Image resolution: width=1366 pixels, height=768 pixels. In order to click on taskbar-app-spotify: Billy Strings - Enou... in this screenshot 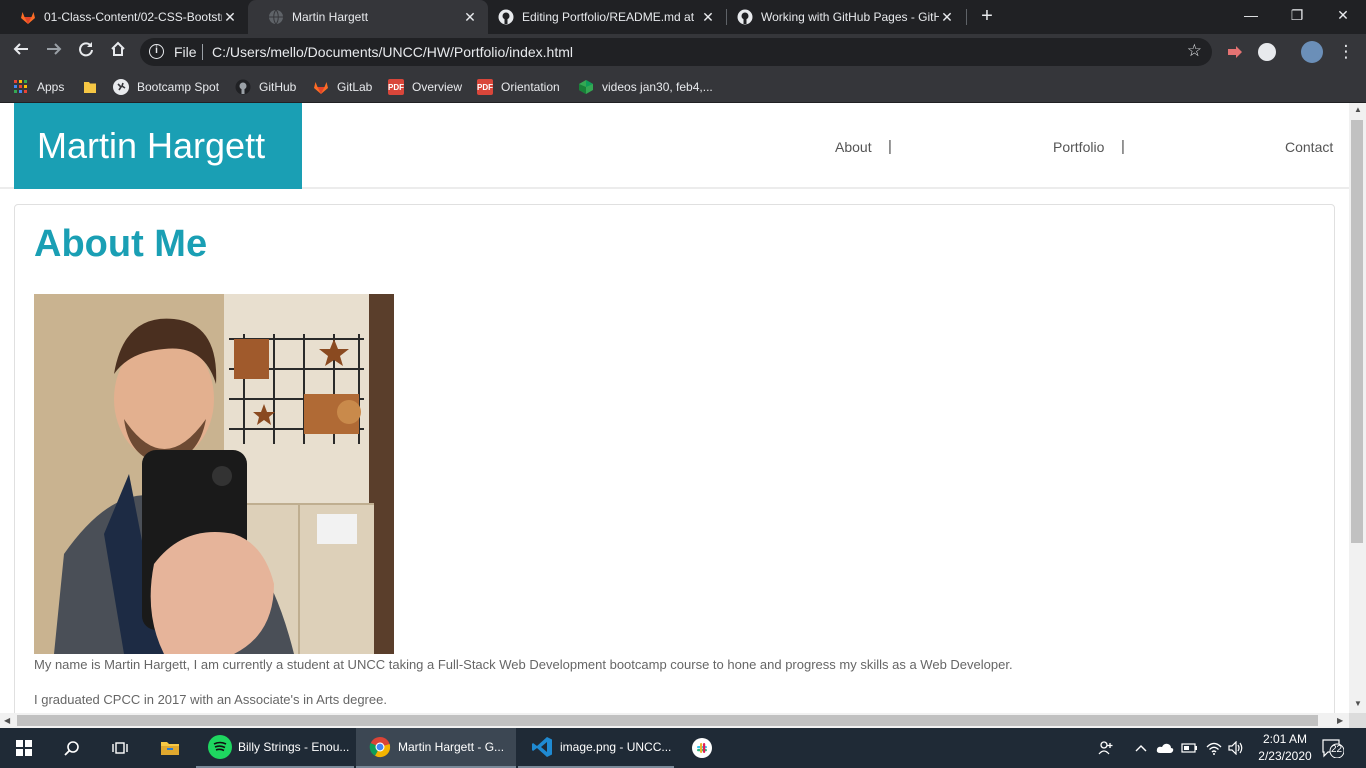, I will do `click(275, 748)`.